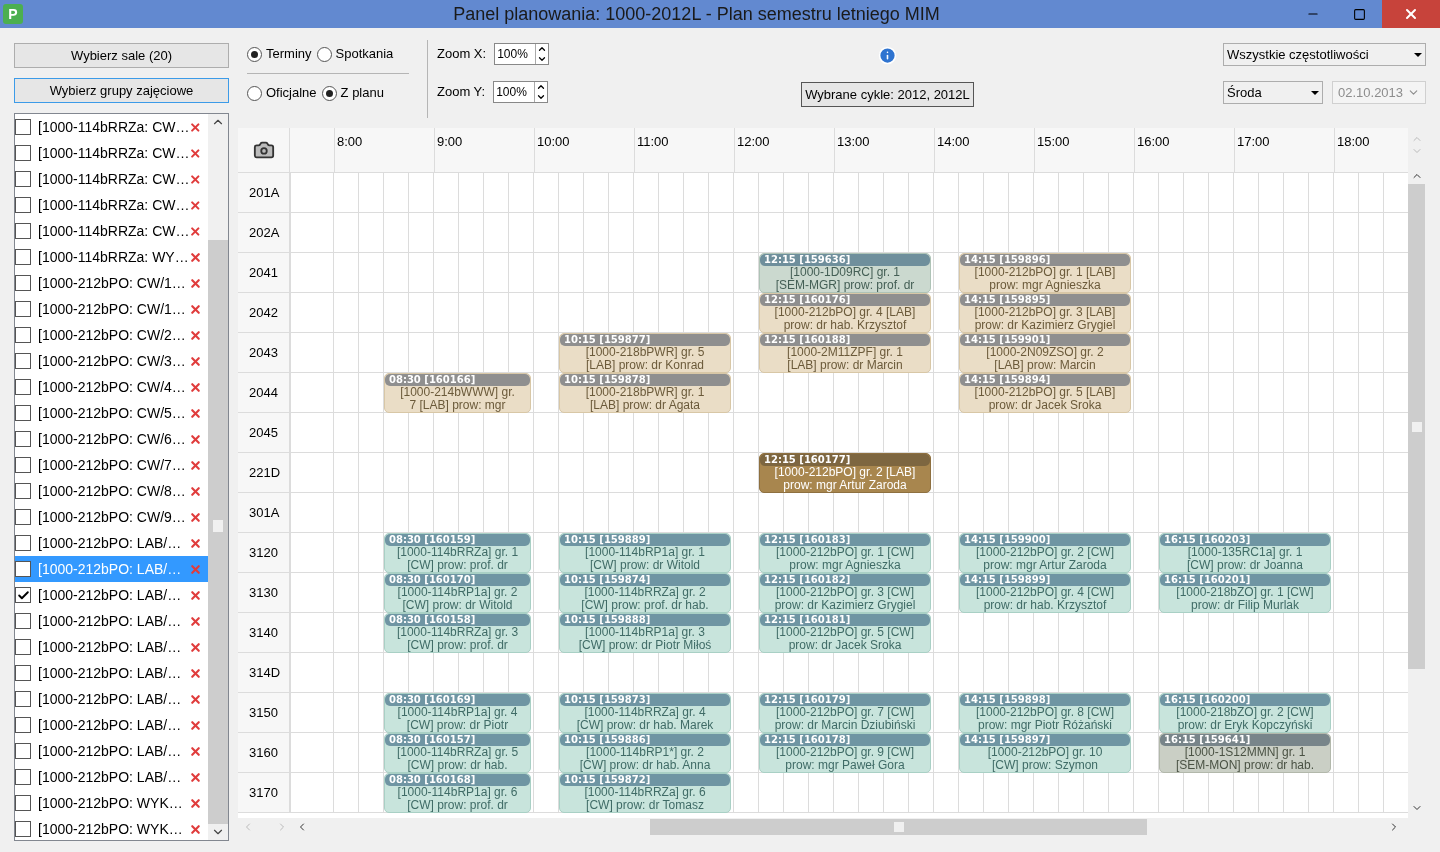 The width and height of the screenshot is (1440, 852). I want to click on info-icon, so click(887, 55).